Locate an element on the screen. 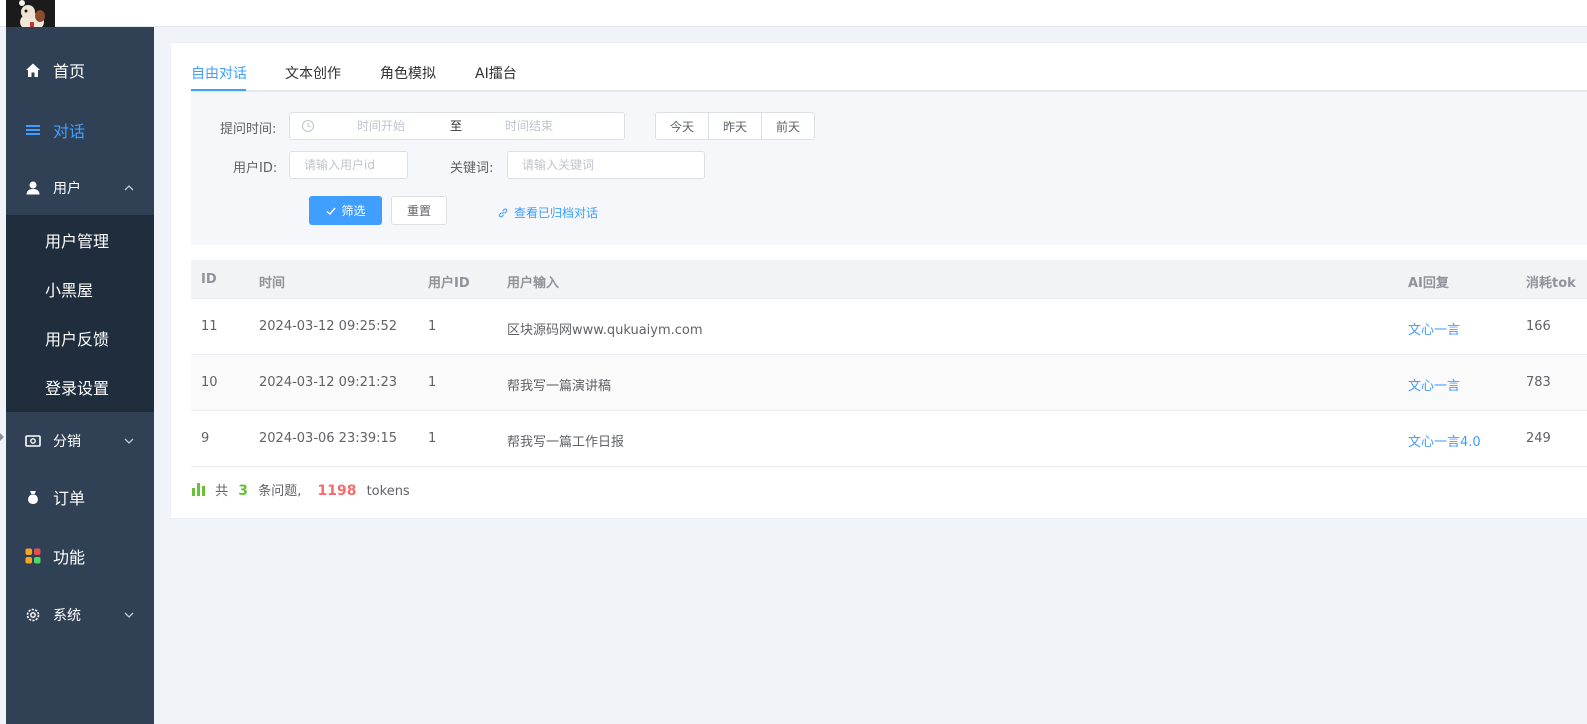  sidebar-item-user-feedback: 用户反馈 is located at coordinates (80, 337).